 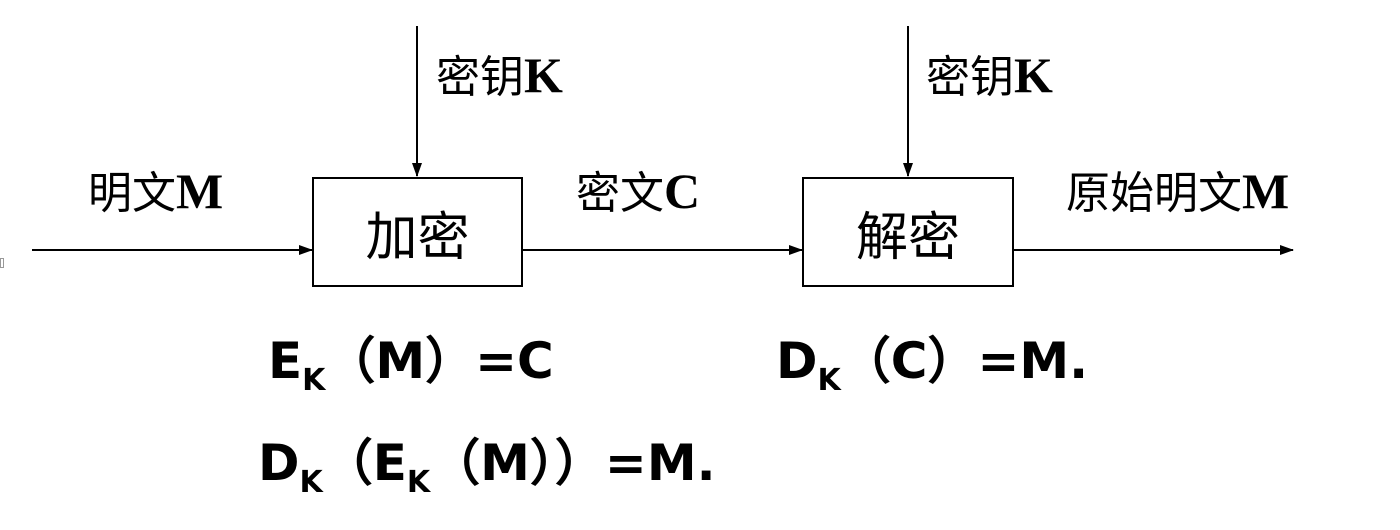 What do you see at coordinates (1033, 75) in the screenshot?
I see `decrypt-key-variable: K` at bounding box center [1033, 75].